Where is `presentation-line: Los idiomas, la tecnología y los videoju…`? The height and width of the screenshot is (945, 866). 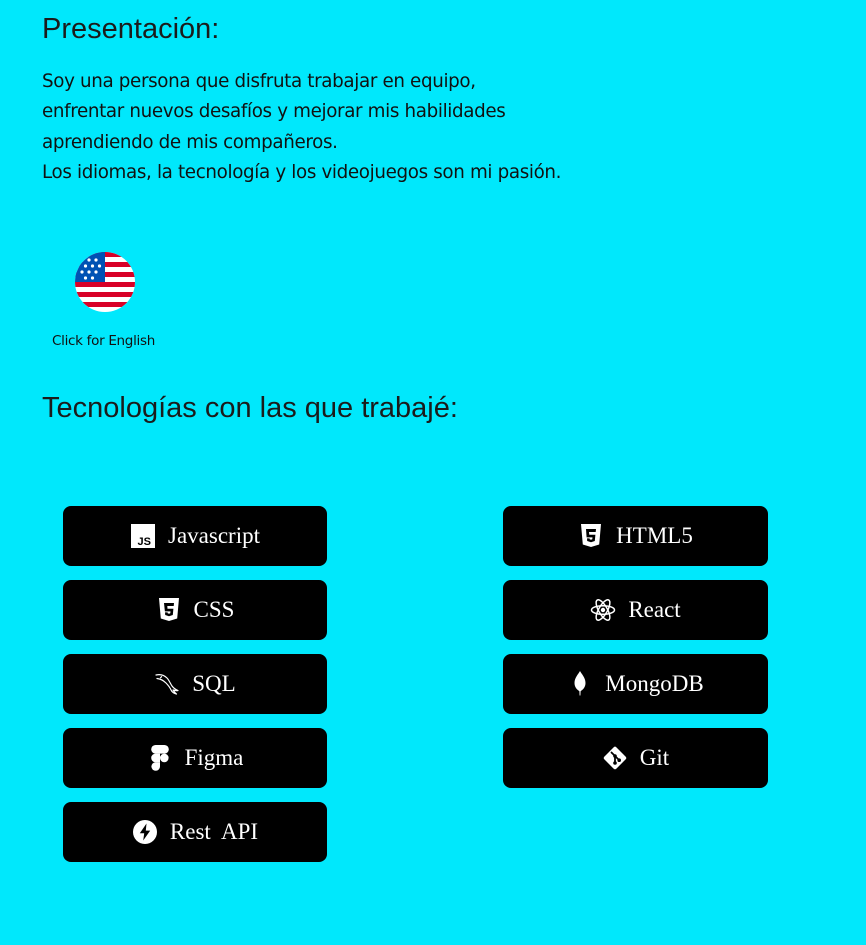
presentation-line: Los idiomas, la tecnología y los videoju… is located at coordinates (302, 172).